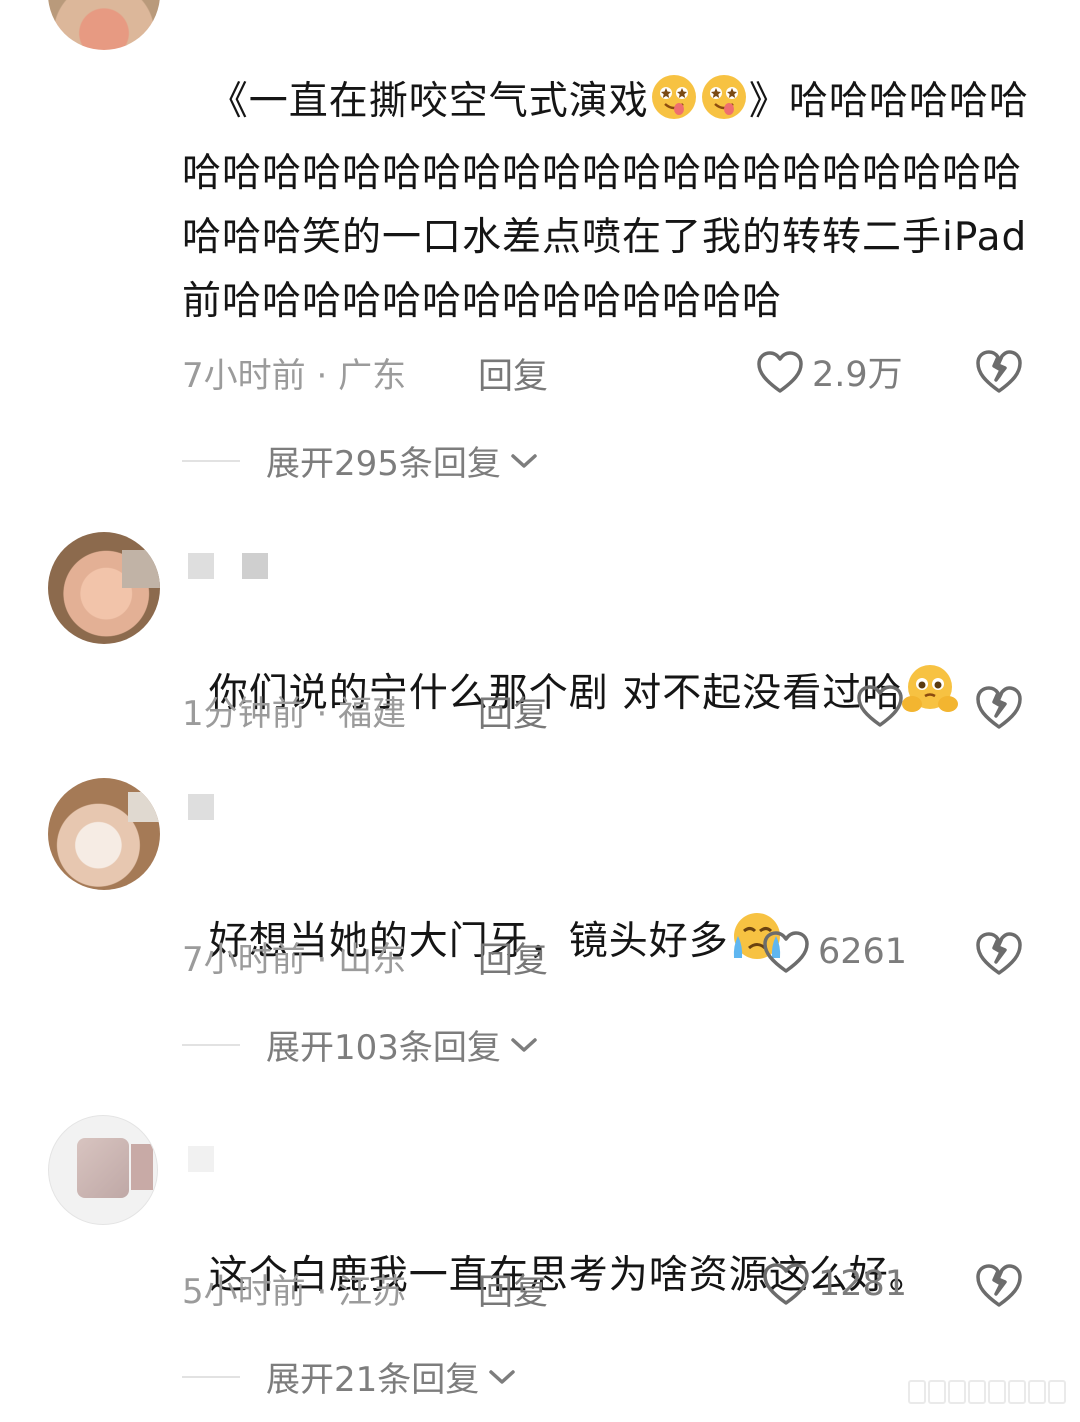 This screenshot has width=1080, height=1422. What do you see at coordinates (383, 1048) in the screenshot?
I see `expand-label: 展开103条回复` at bounding box center [383, 1048].